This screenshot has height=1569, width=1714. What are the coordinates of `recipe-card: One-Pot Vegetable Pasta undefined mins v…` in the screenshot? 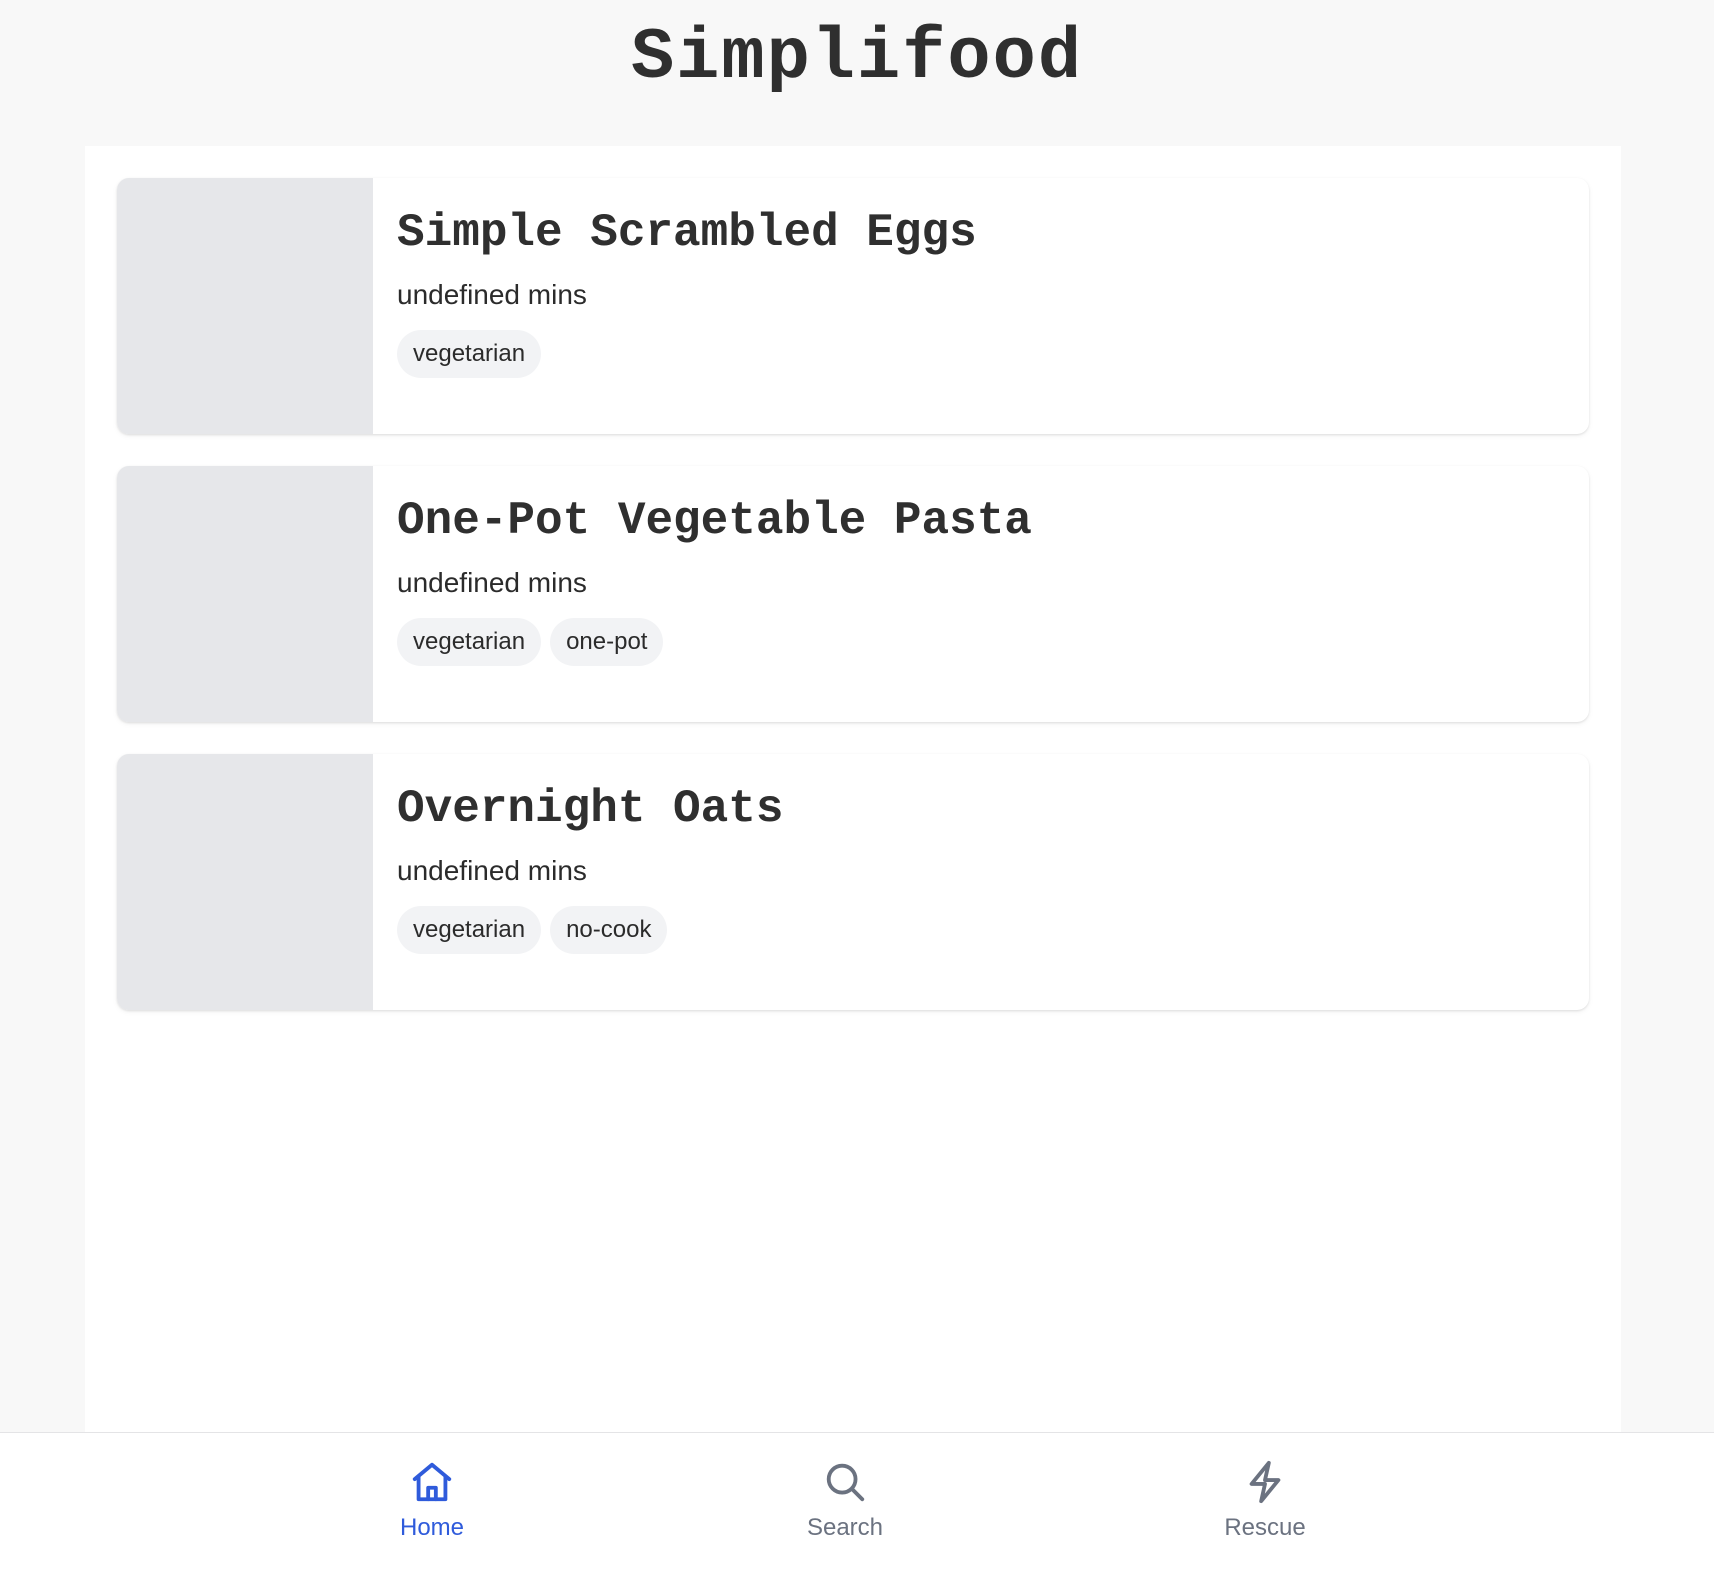 It's located at (853, 594).